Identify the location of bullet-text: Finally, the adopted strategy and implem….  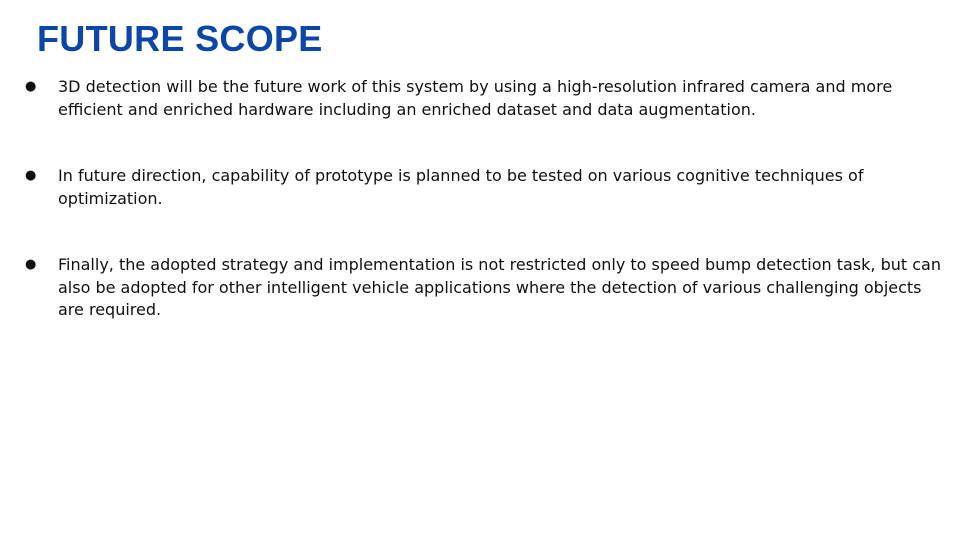
(499, 287).